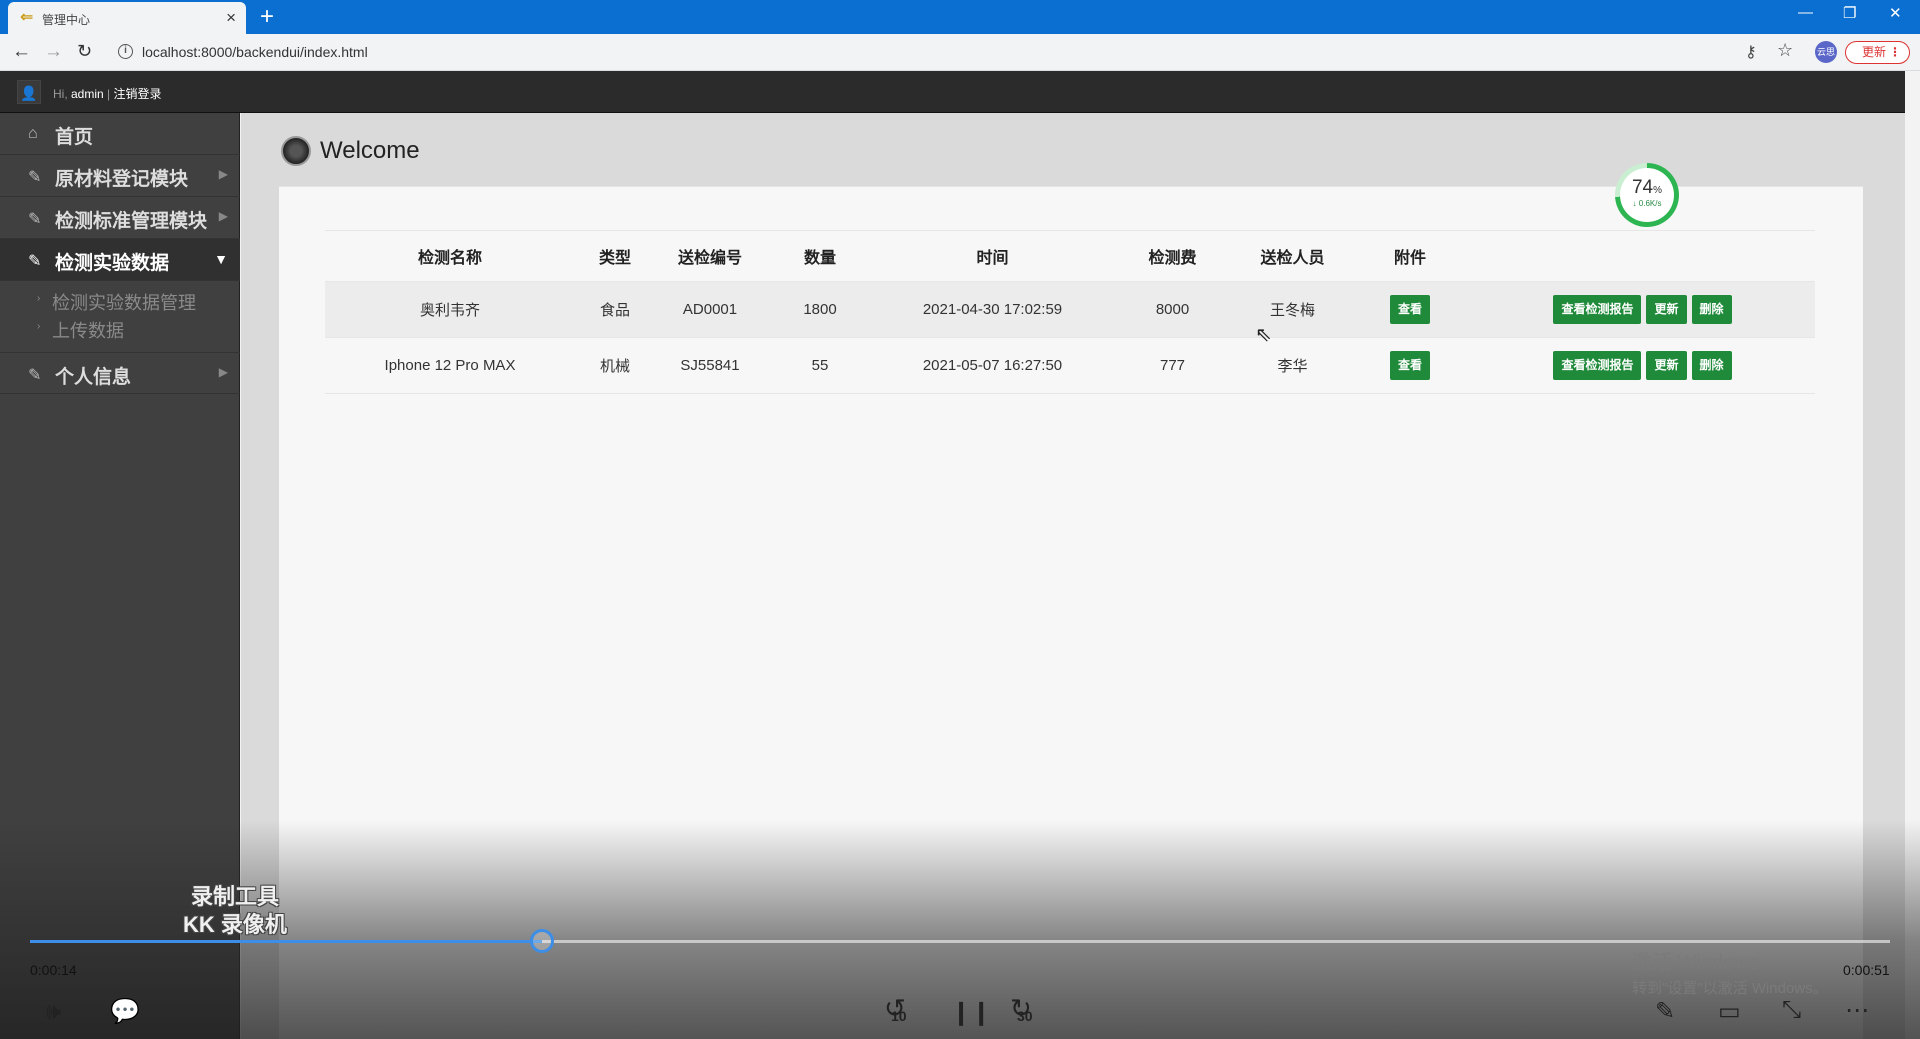  I want to click on sidebar-item-profile: ✎ 个人信息 ▶, so click(120, 373).